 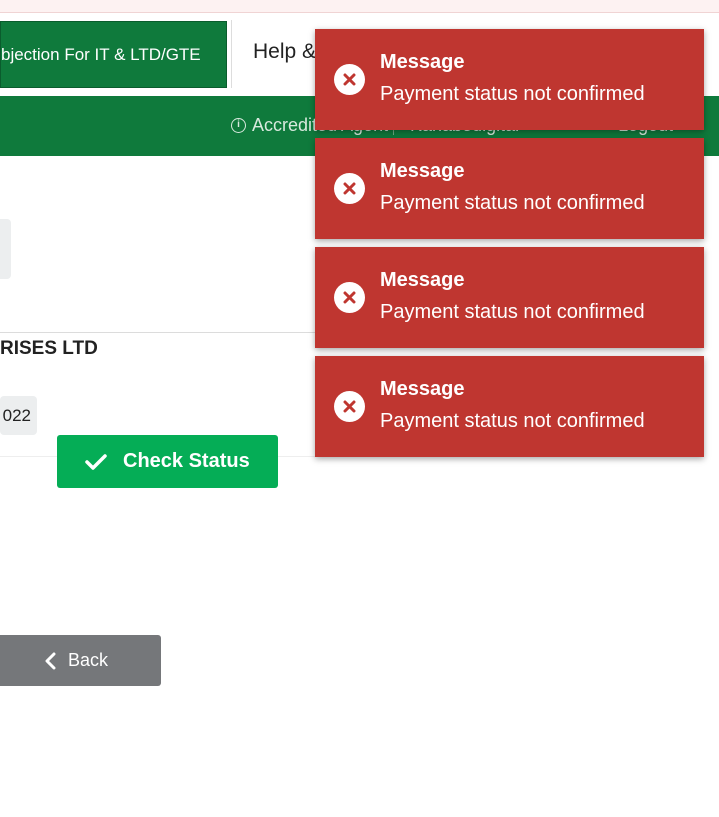 I want to click on top-strip, so click(x=359, y=6).